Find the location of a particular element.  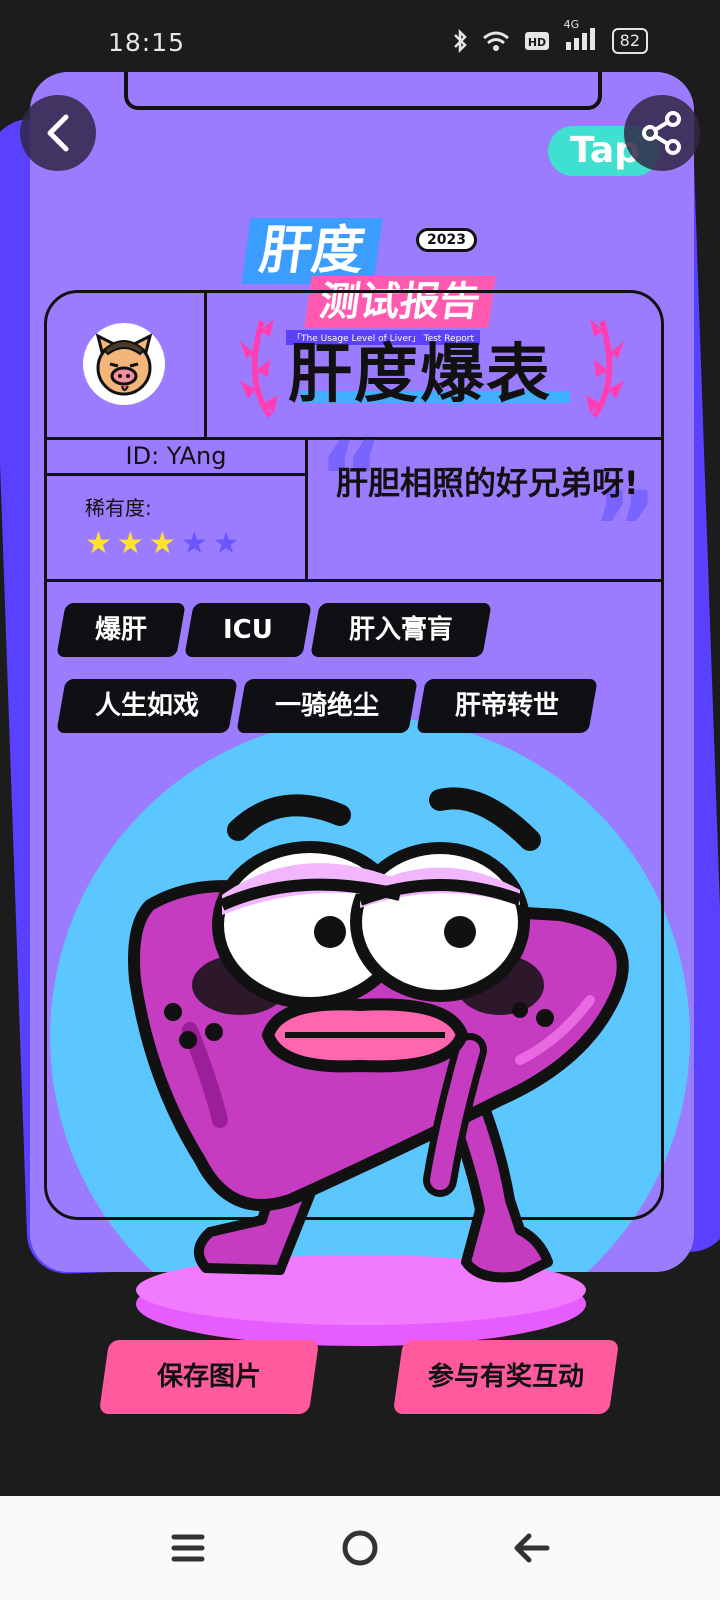

status-time: 18:15 is located at coordinates (147, 42).